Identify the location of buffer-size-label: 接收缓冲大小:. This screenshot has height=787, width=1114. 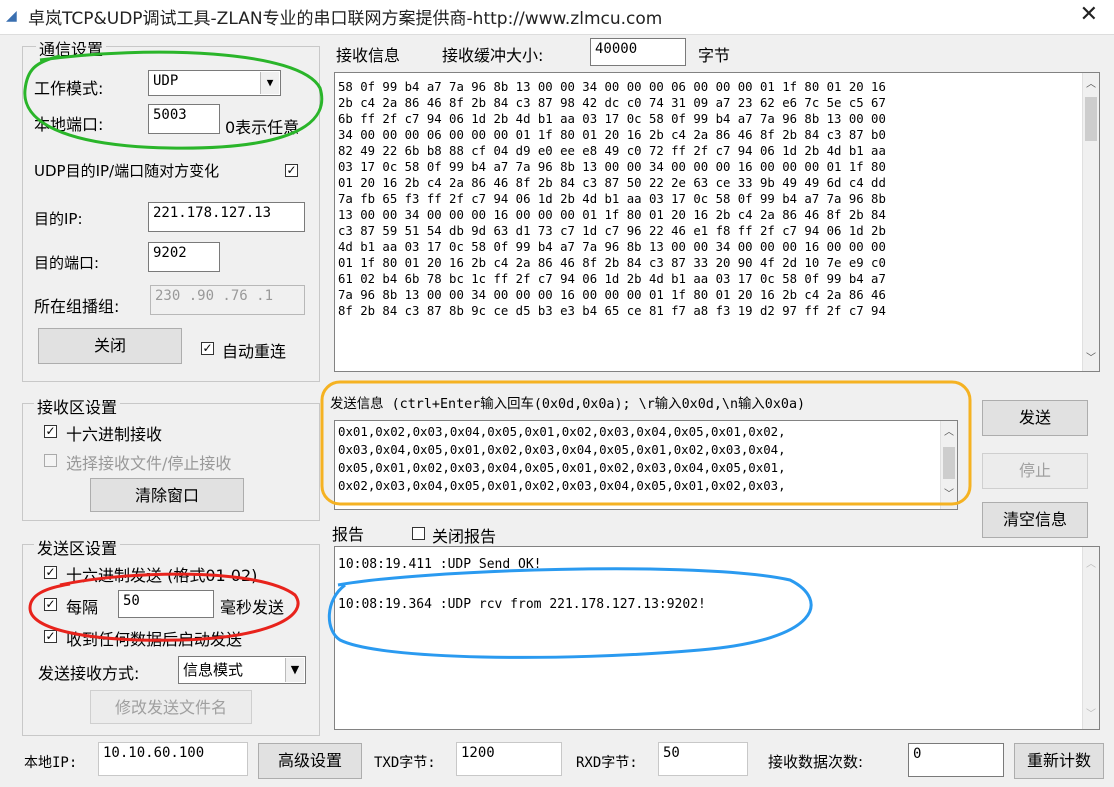
(493, 55).